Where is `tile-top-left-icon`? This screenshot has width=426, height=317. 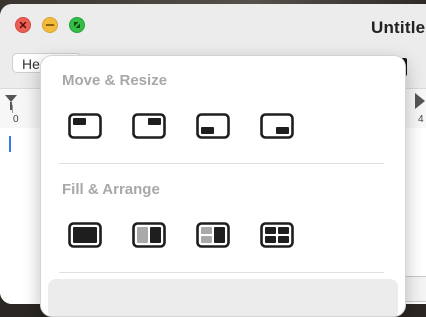
tile-top-left-icon is located at coordinates (85, 126).